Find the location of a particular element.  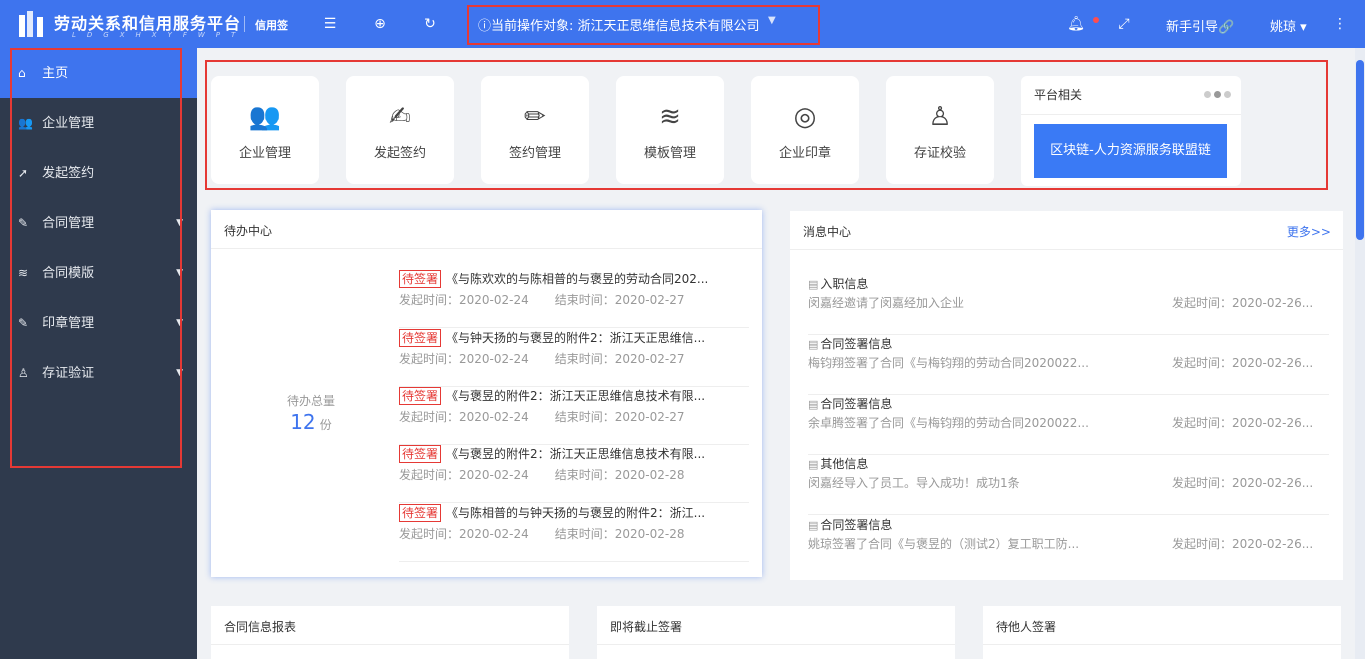

todo-total-count: 12 份 is located at coordinates (311, 422).